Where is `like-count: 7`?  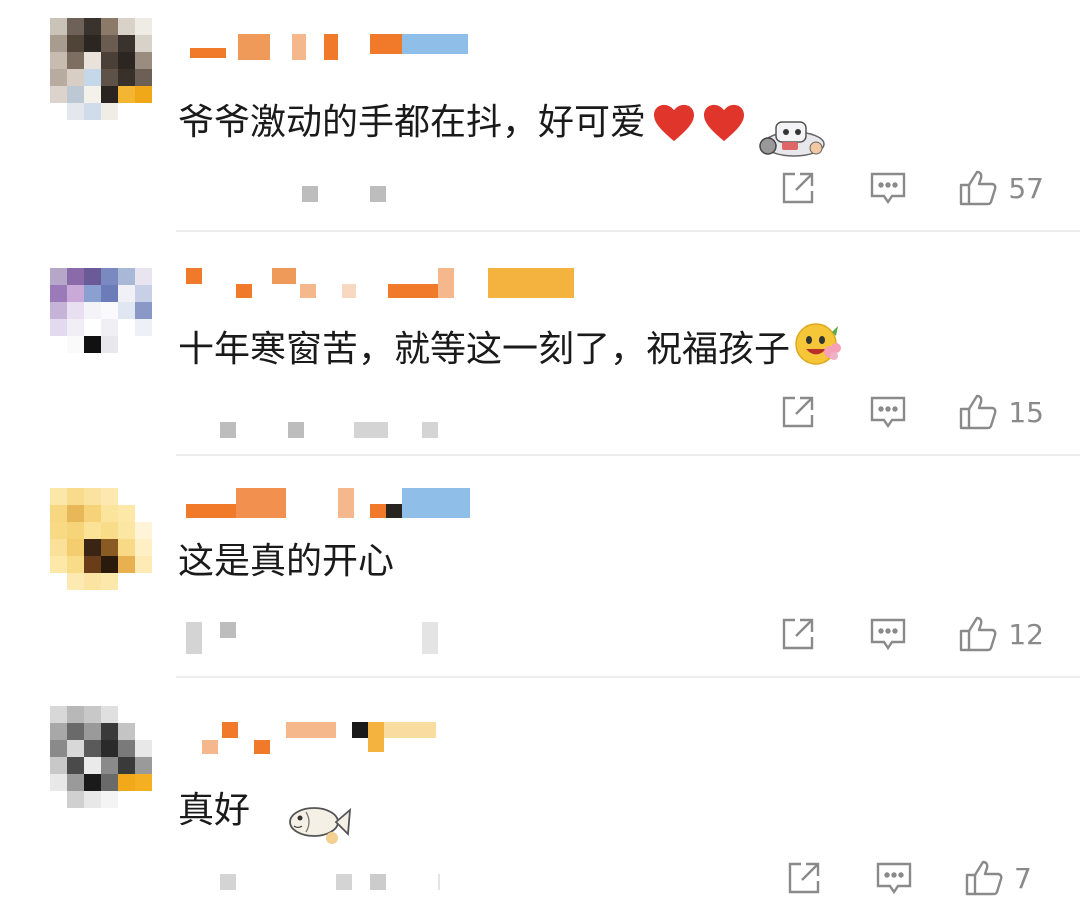 like-count: 7 is located at coordinates (1023, 878).